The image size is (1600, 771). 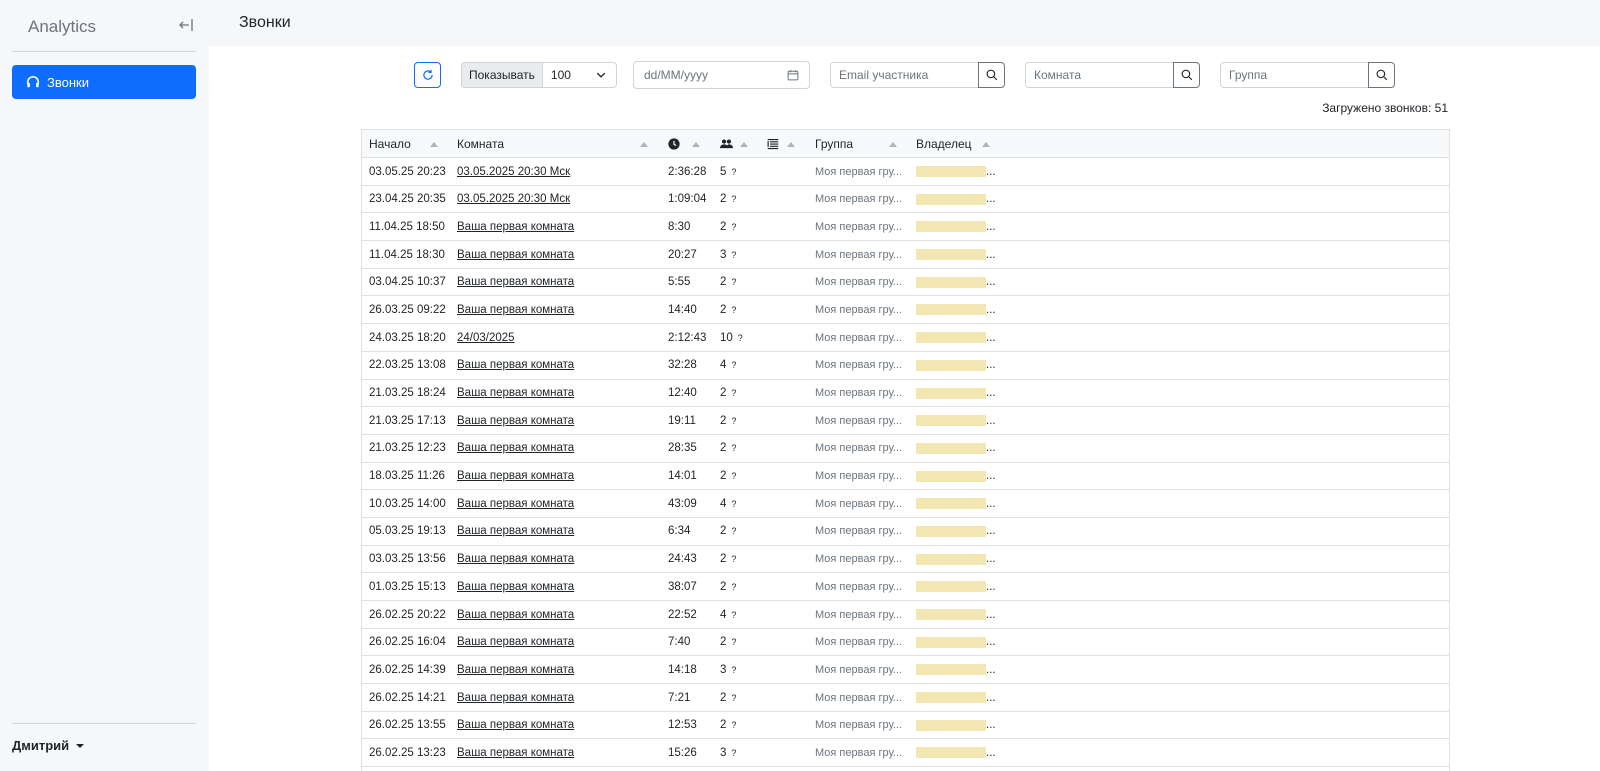 I want to click on column-header-room: Комната, so click(x=480, y=144).